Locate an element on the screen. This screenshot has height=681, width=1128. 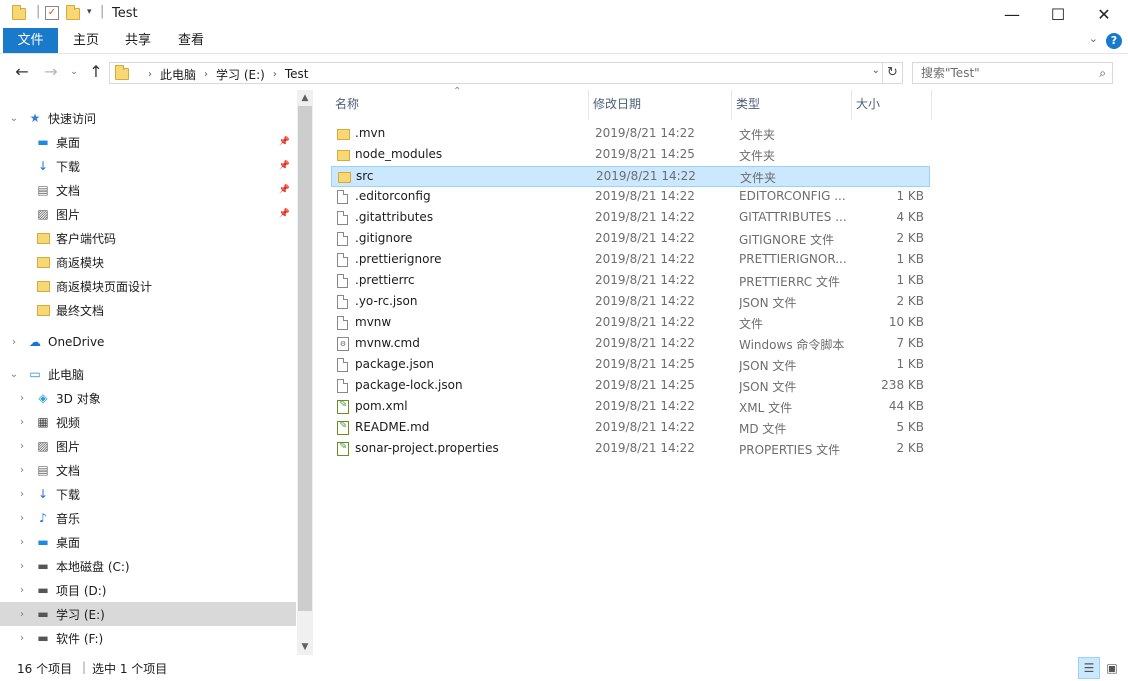
scroll-up-icon: ▲ is located at coordinates (305, 98).